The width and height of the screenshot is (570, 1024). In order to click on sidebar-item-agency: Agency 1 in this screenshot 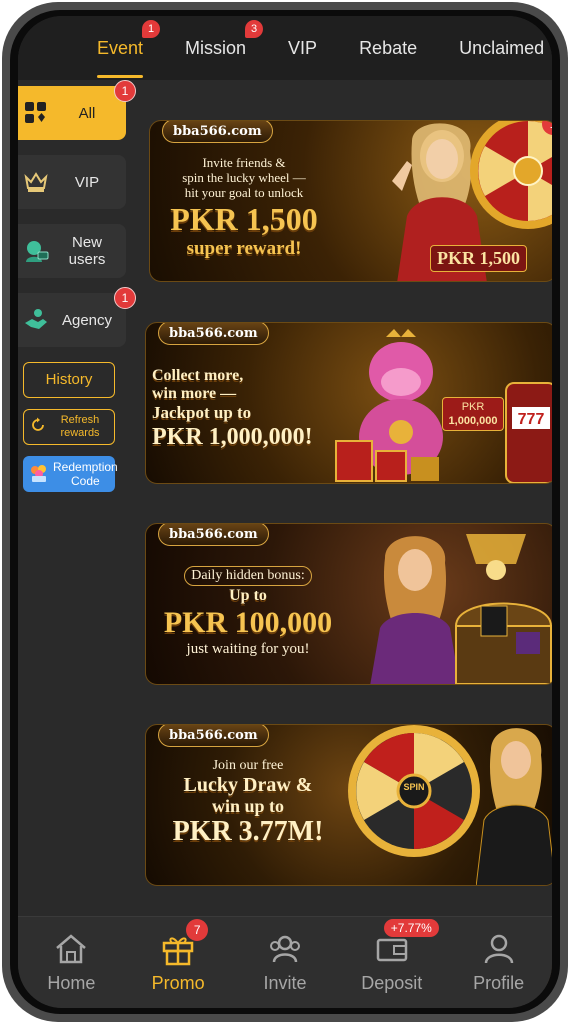, I will do `click(77, 317)`.